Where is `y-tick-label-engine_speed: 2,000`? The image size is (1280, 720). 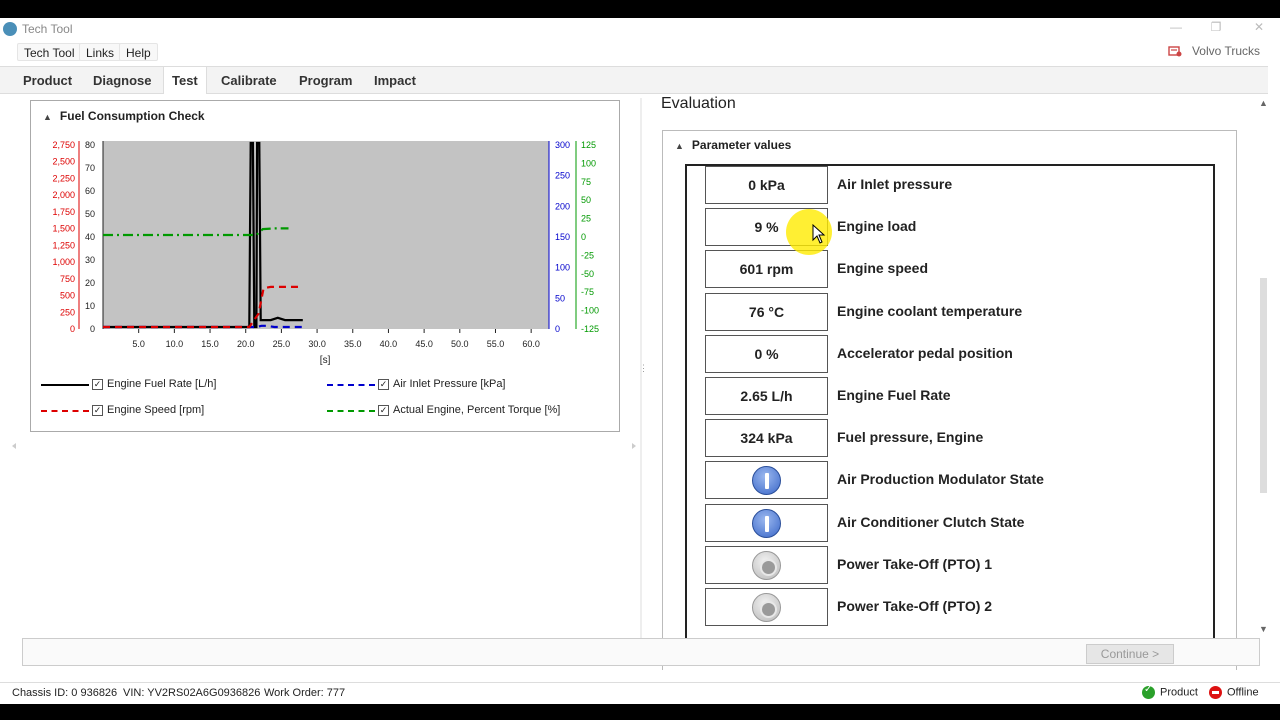
y-tick-label-engine_speed: 2,000 is located at coordinates (63, 195).